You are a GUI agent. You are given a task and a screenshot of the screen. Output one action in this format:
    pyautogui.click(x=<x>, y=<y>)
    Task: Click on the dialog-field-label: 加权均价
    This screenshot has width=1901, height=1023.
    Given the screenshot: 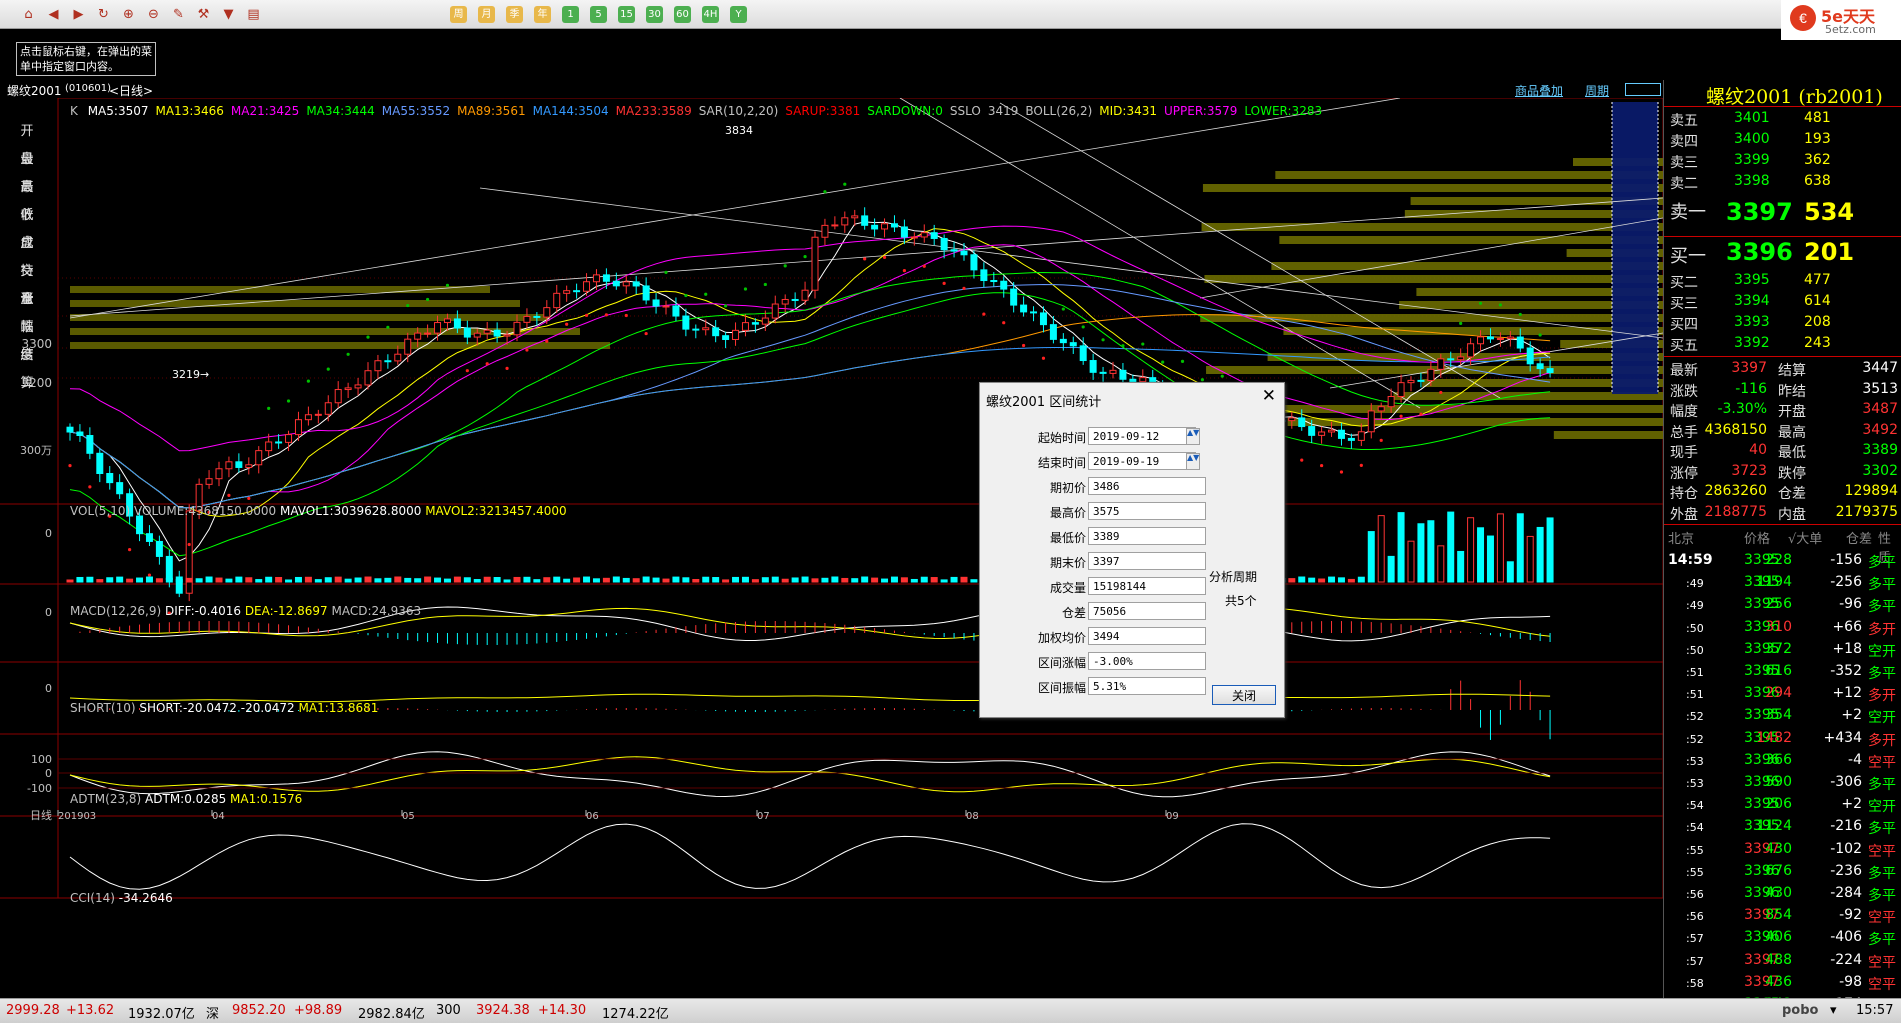 What is the action you would take?
    pyautogui.click(x=1061, y=638)
    